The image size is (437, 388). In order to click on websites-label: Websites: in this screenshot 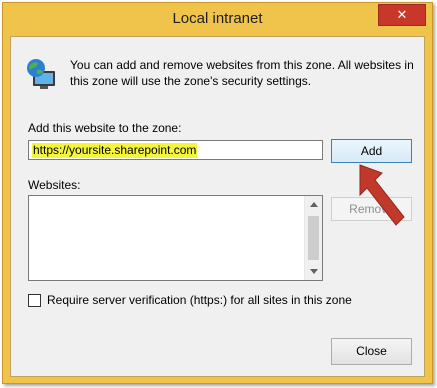, I will do `click(54, 185)`.